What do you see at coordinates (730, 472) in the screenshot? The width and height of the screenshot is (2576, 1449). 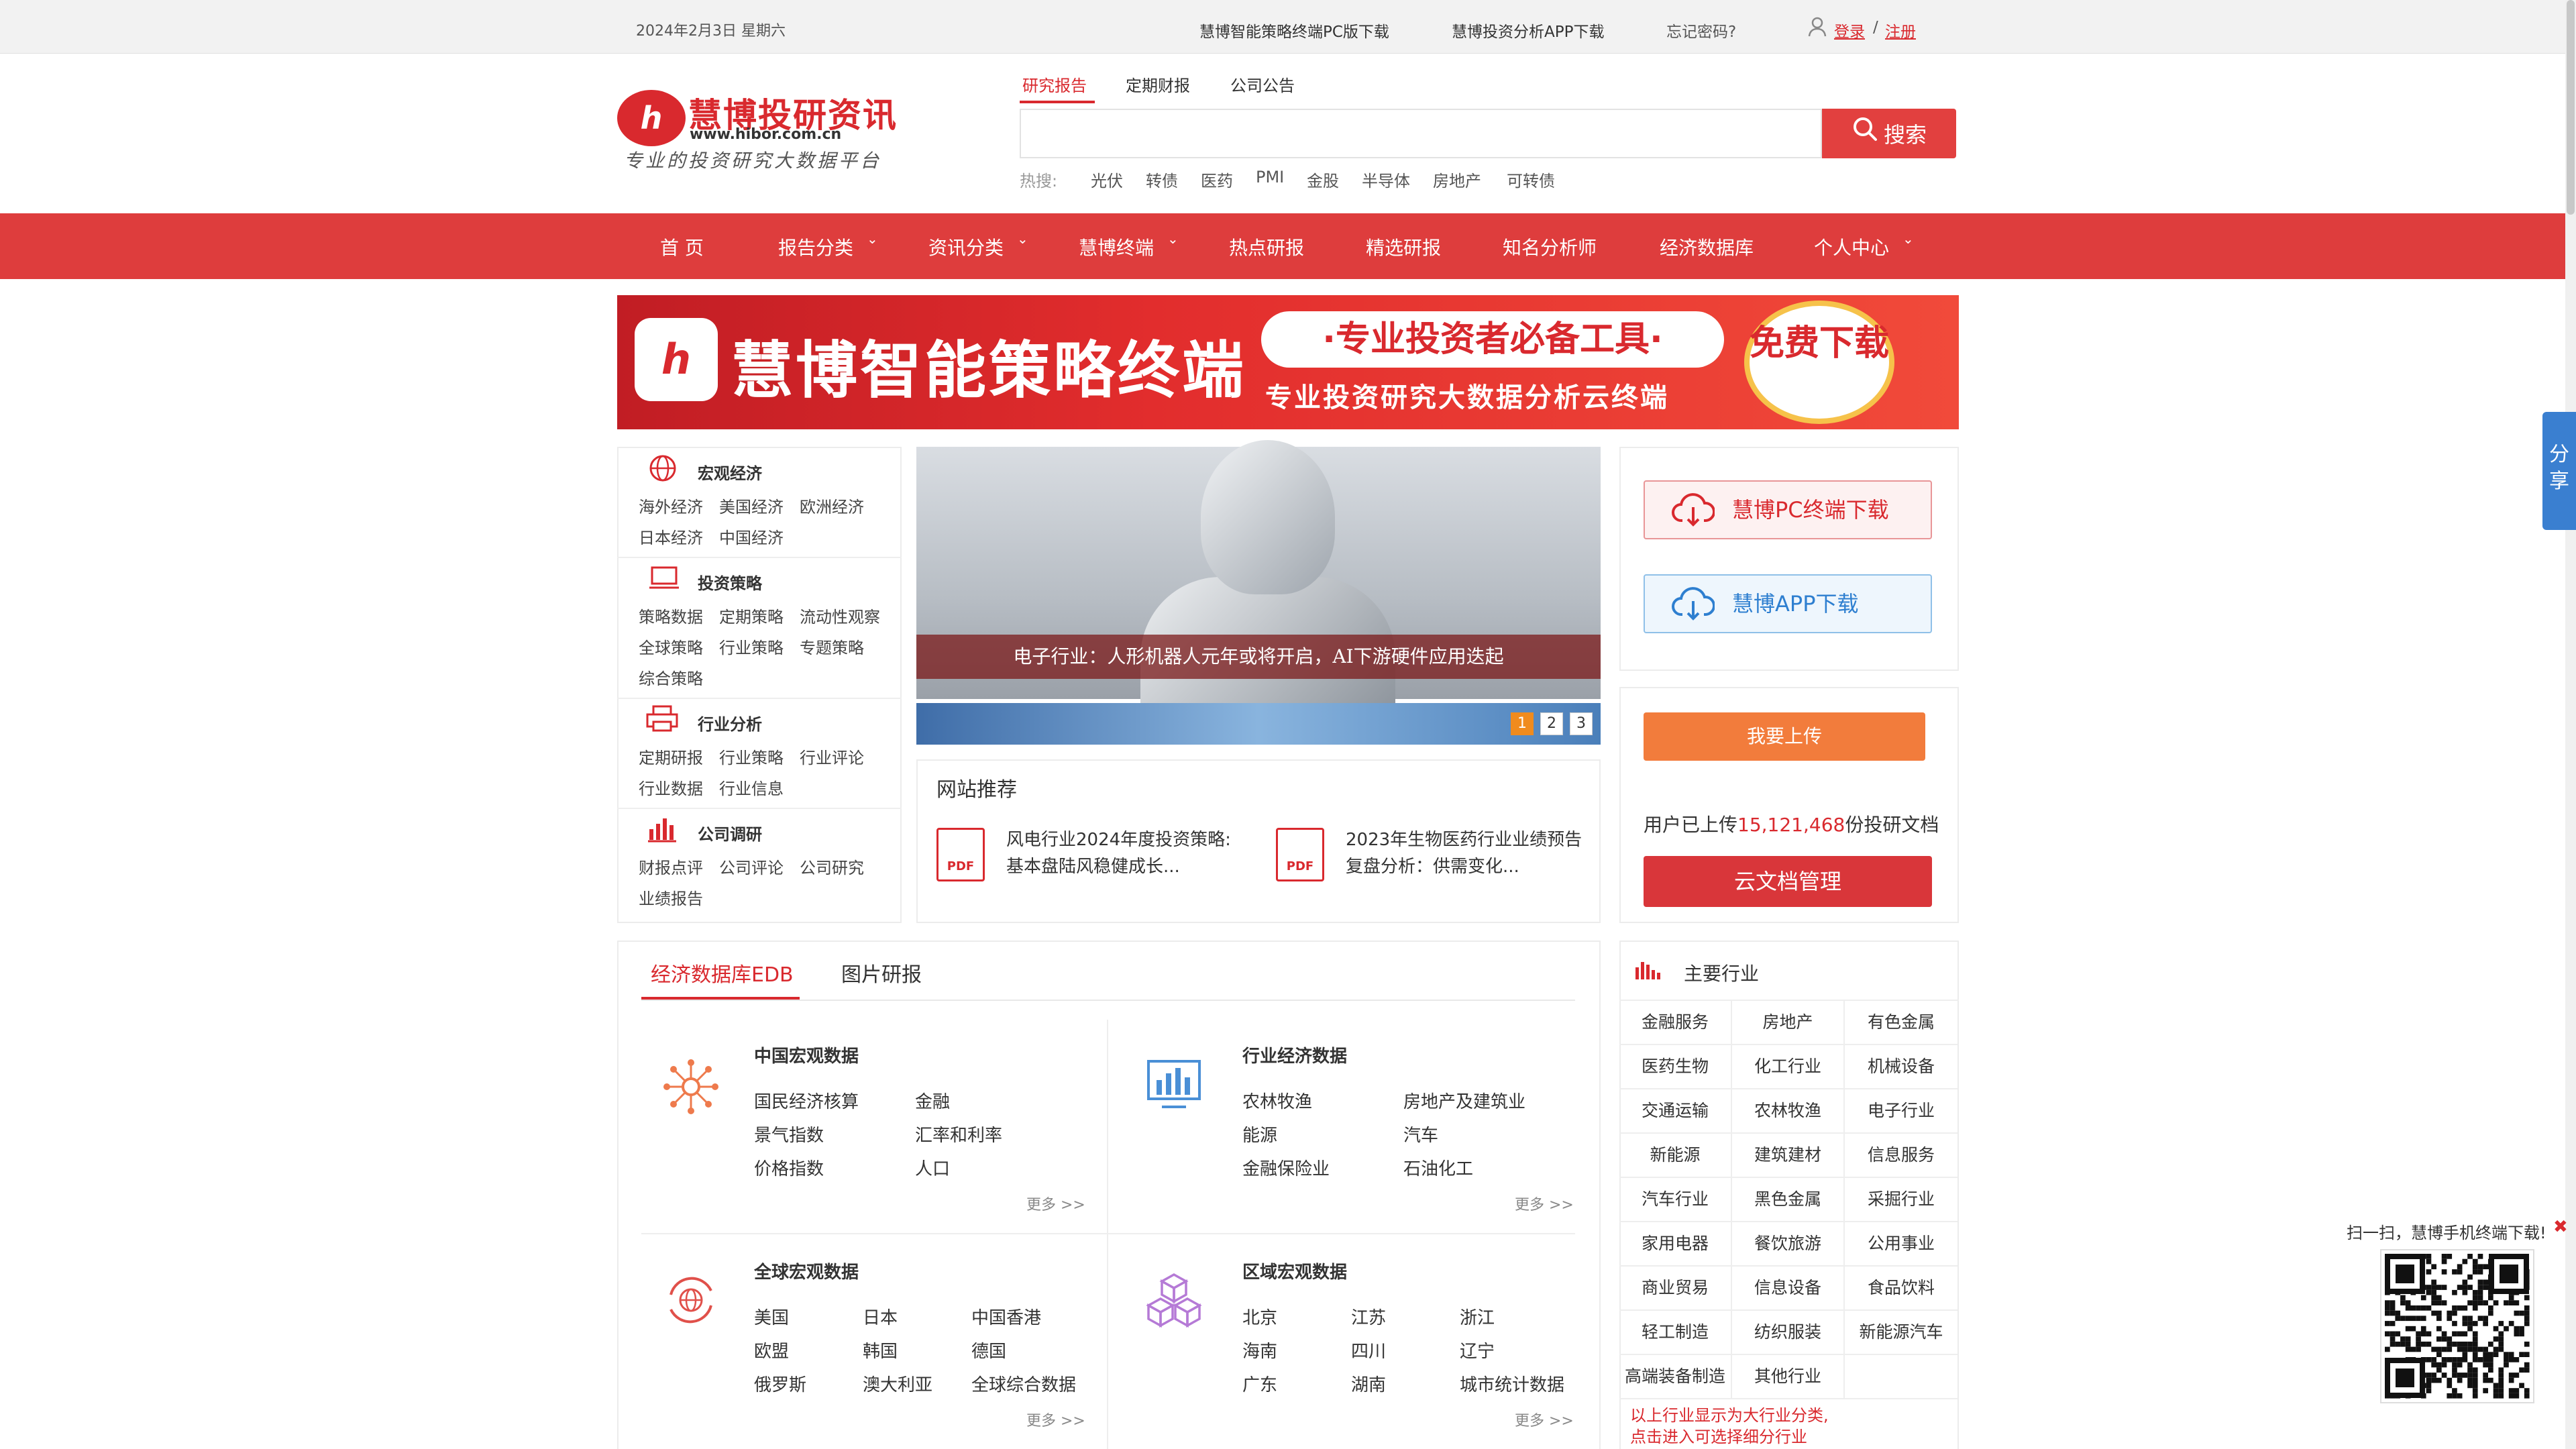 I see `category-title: 宏观经济` at bounding box center [730, 472].